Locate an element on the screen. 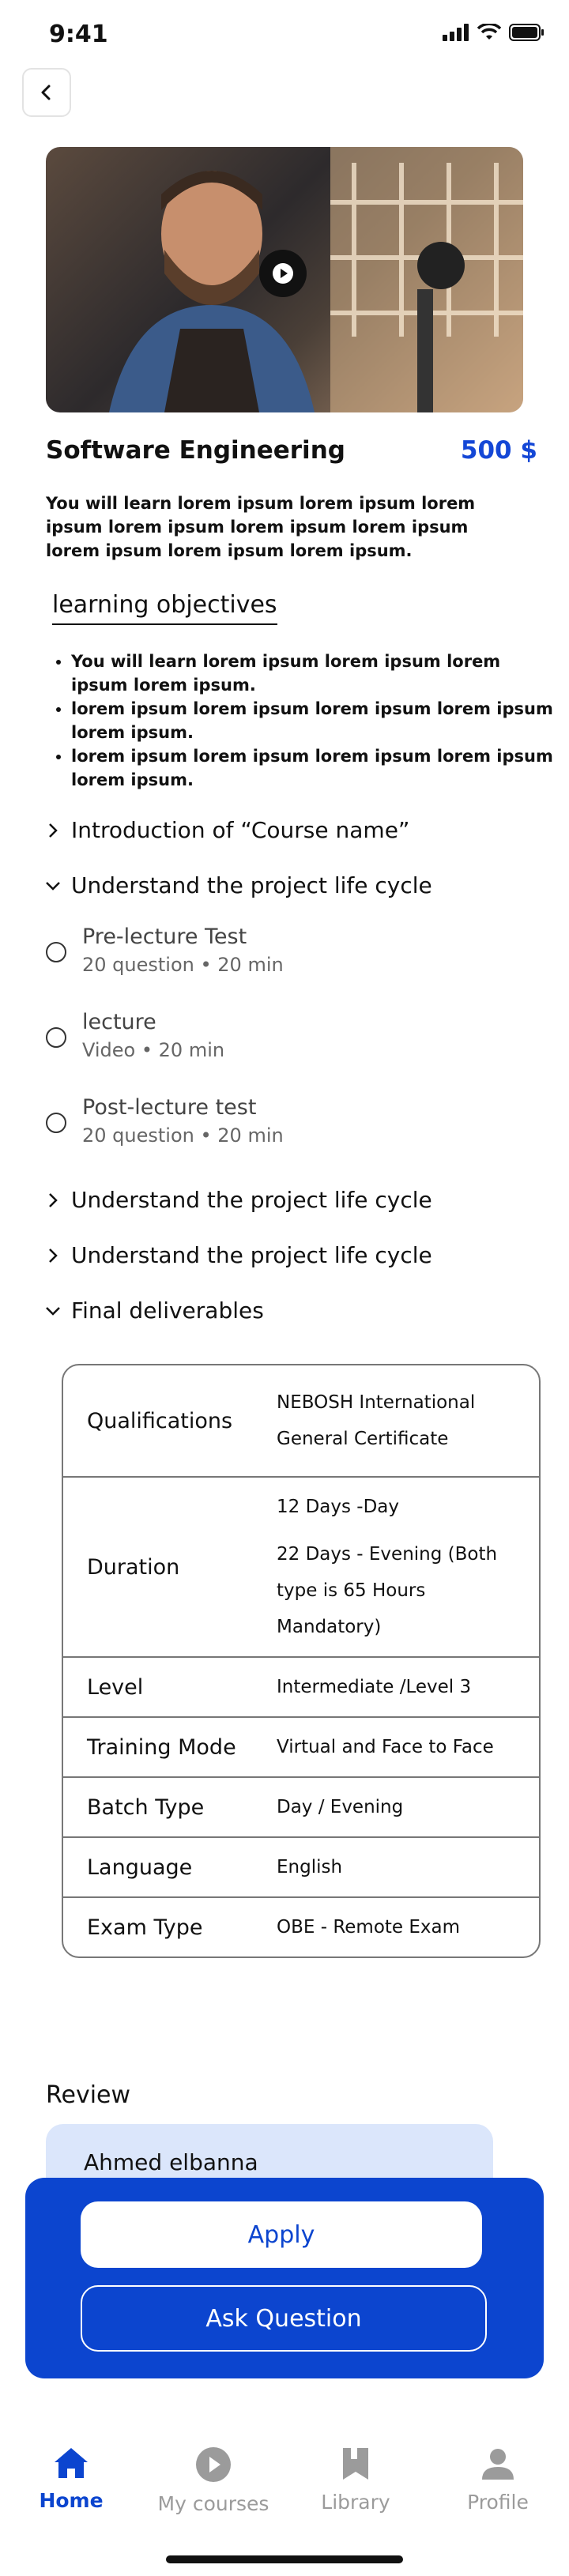 The height and width of the screenshot is (2576, 569). info-row-level: Level Intermediate /Level 3 is located at coordinates (301, 1688).